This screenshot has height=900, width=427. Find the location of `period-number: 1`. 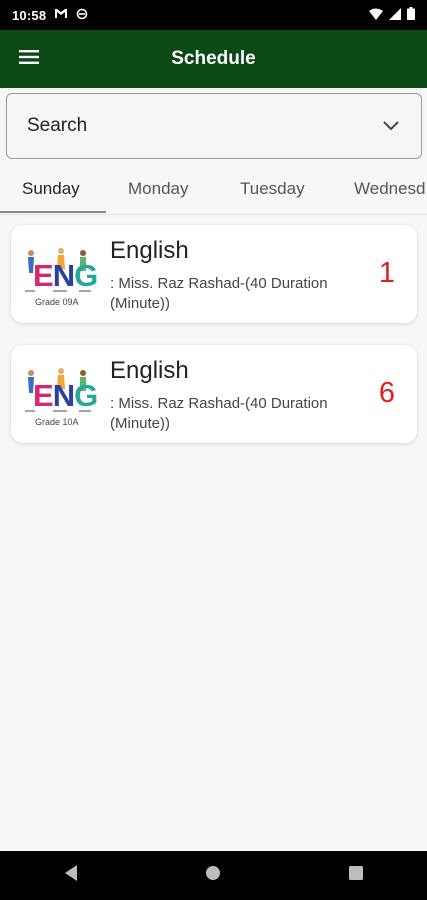

period-number: 1 is located at coordinates (386, 273).